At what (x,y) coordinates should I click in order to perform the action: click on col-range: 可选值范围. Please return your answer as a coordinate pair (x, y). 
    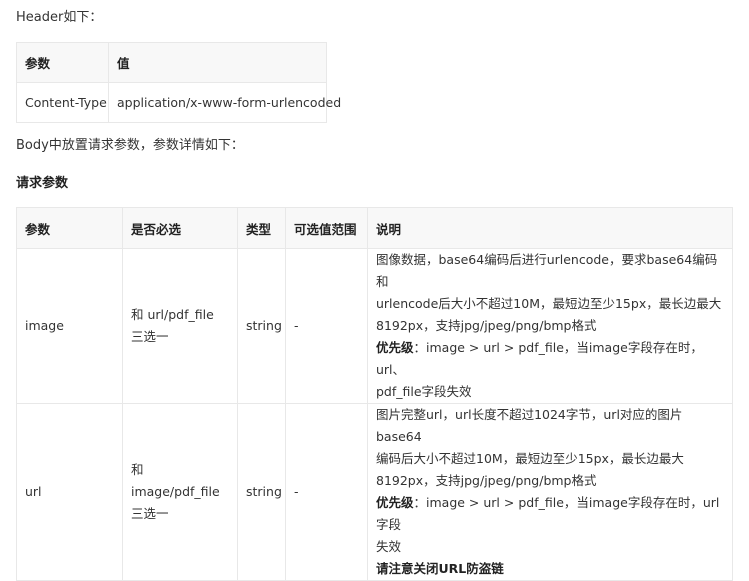
    Looking at the image, I should click on (326, 228).